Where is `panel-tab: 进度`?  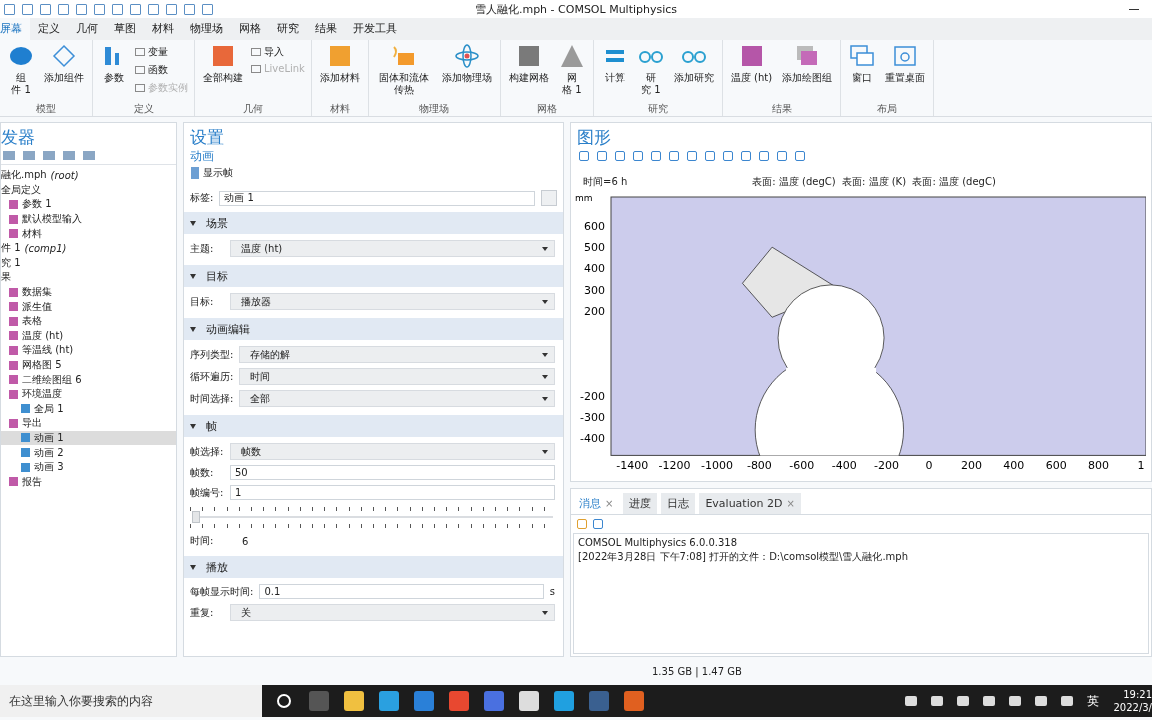
panel-tab: 进度 is located at coordinates (640, 503).